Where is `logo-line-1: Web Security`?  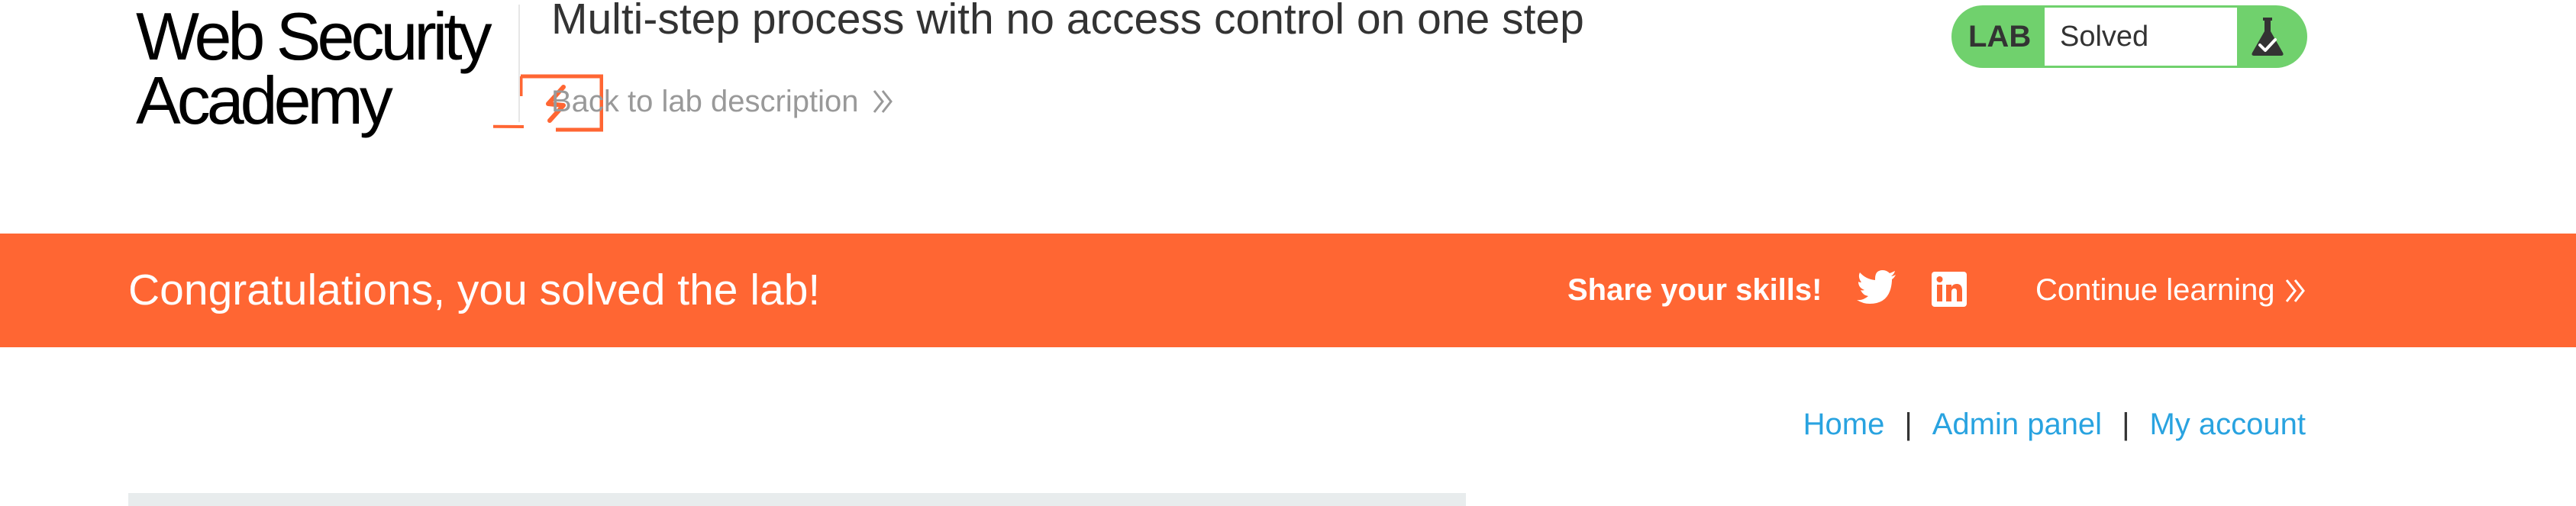 logo-line-1: Web Security is located at coordinates (314, 37).